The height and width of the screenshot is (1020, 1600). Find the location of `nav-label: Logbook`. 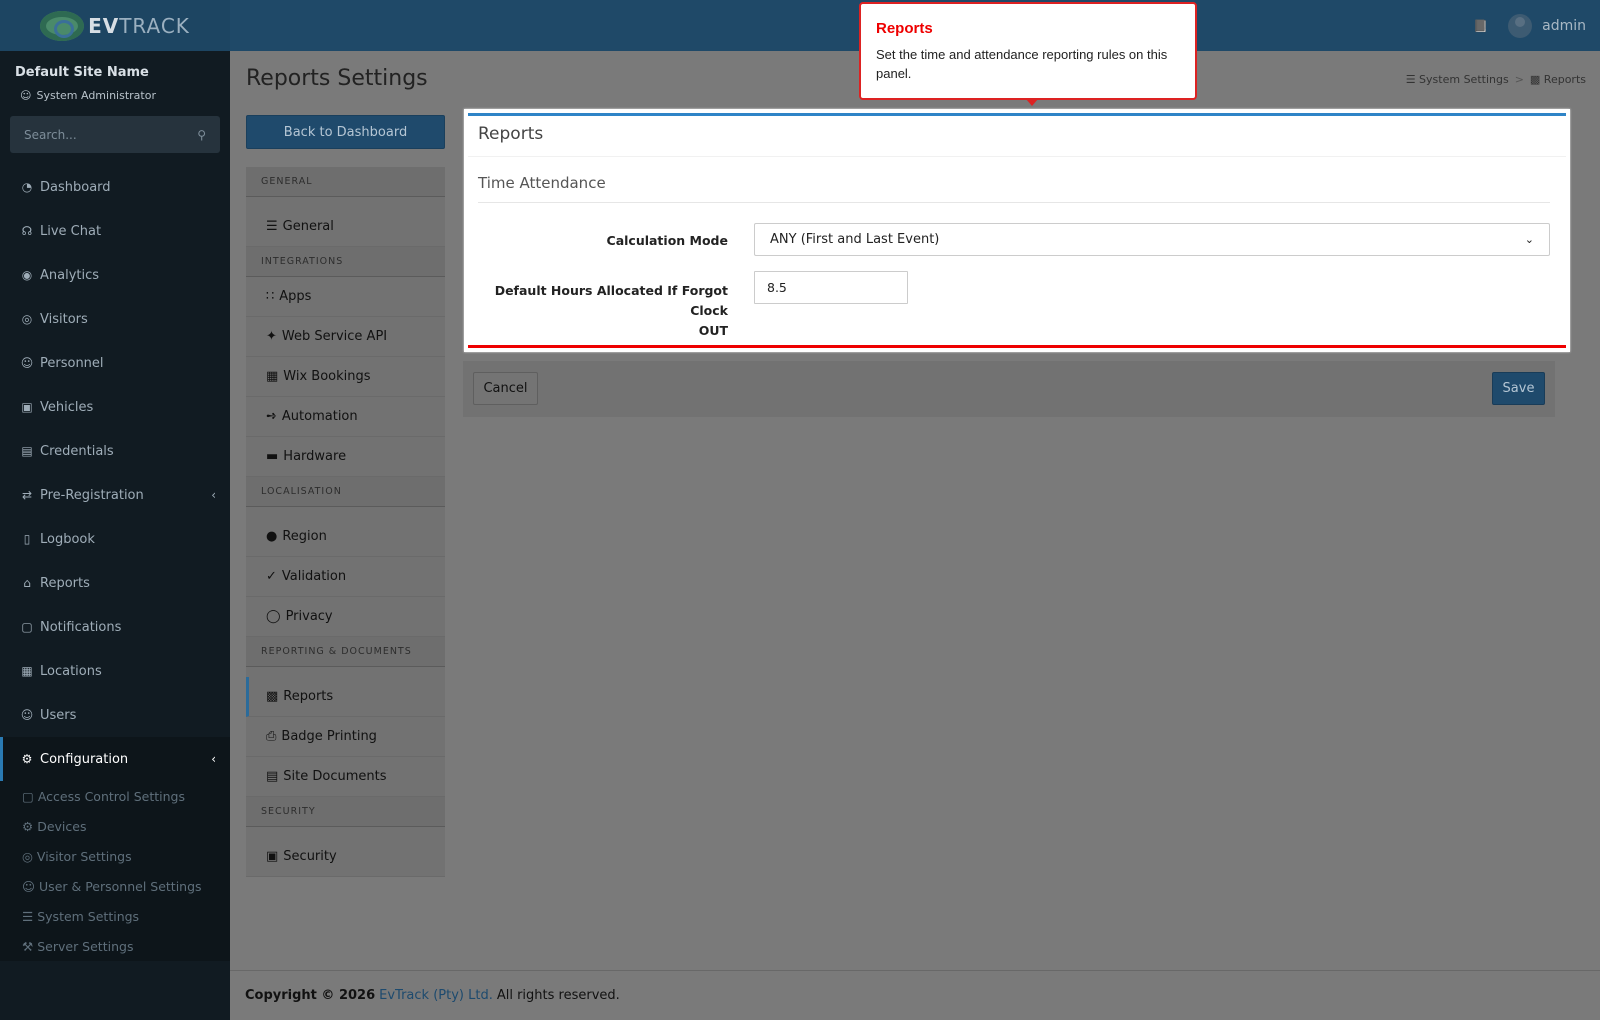

nav-label: Logbook is located at coordinates (67, 539).